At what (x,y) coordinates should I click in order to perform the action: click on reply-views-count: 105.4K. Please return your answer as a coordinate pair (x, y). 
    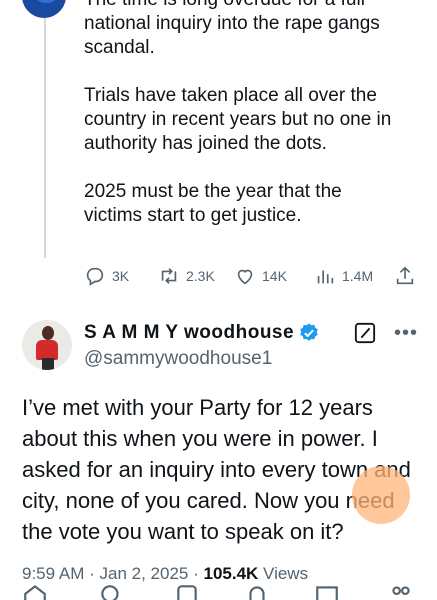
    Looking at the image, I should click on (231, 573).